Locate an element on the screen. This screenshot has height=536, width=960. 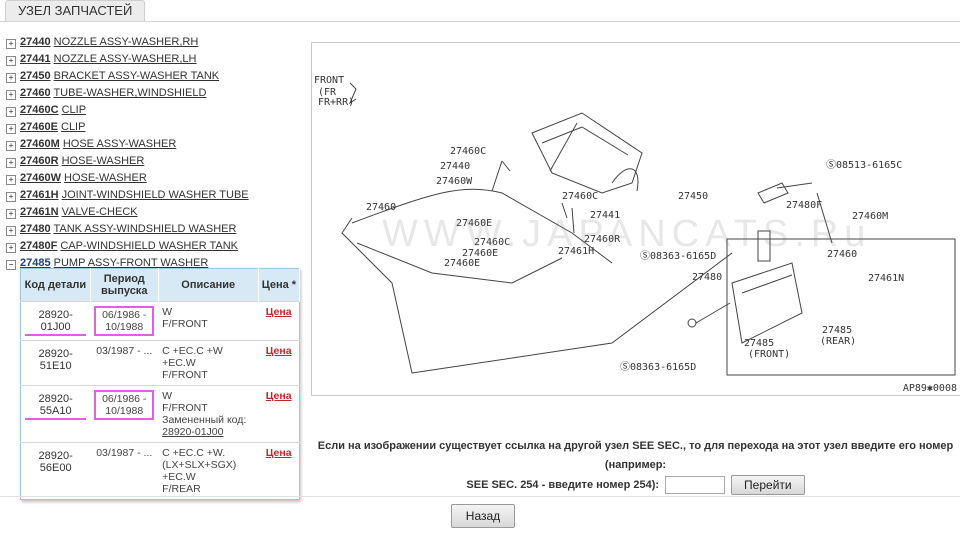
expand-toggle-icon: − is located at coordinates (11, 265).